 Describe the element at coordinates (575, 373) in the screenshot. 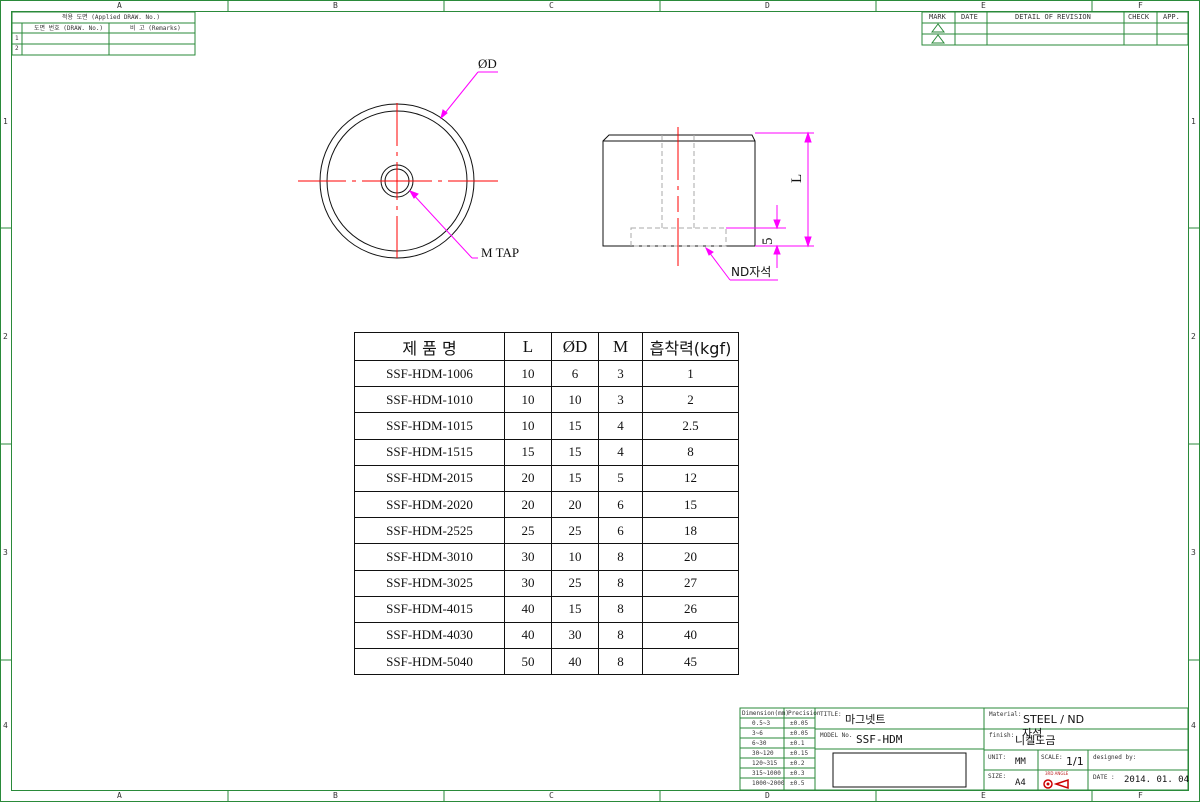

I see `diameter-cell: 6` at that location.